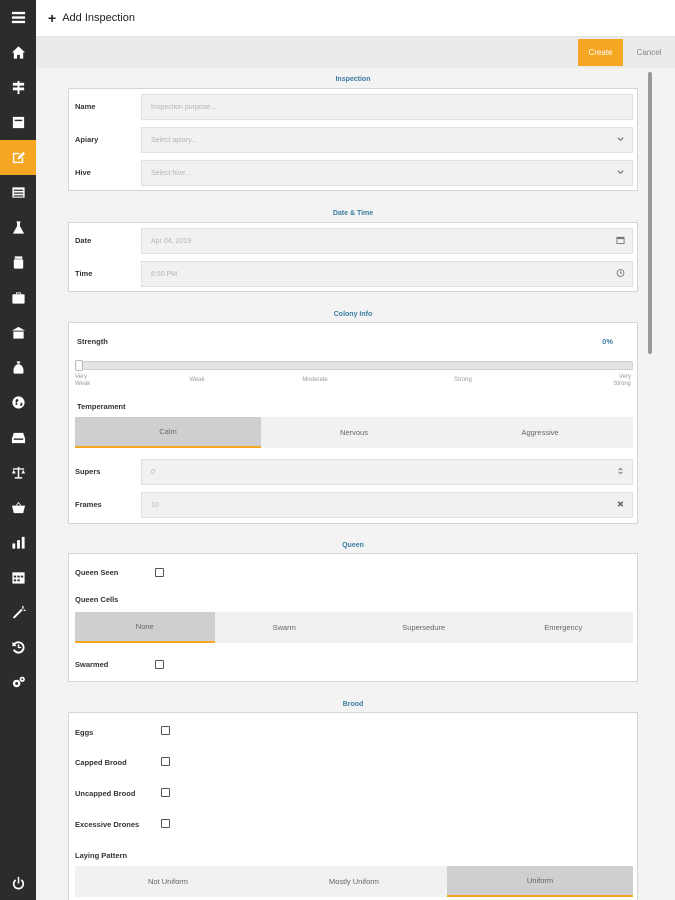  I want to click on power-icon, so click(18, 883).